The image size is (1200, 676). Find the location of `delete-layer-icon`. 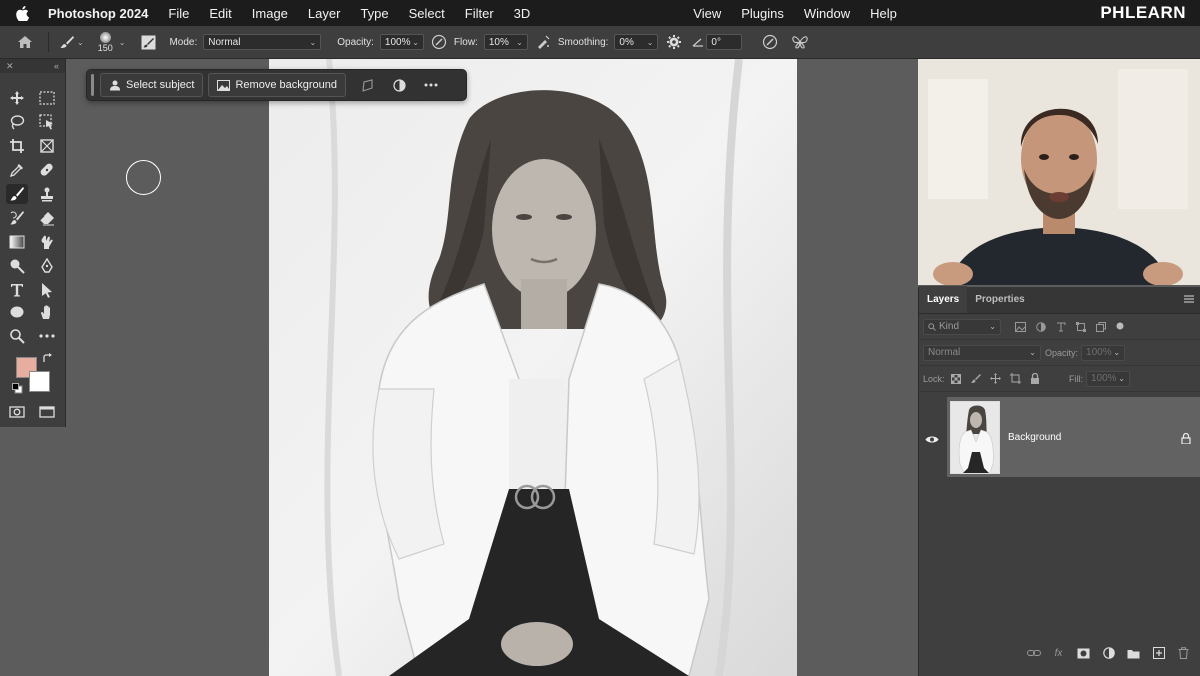

delete-layer-icon is located at coordinates (1183, 653).